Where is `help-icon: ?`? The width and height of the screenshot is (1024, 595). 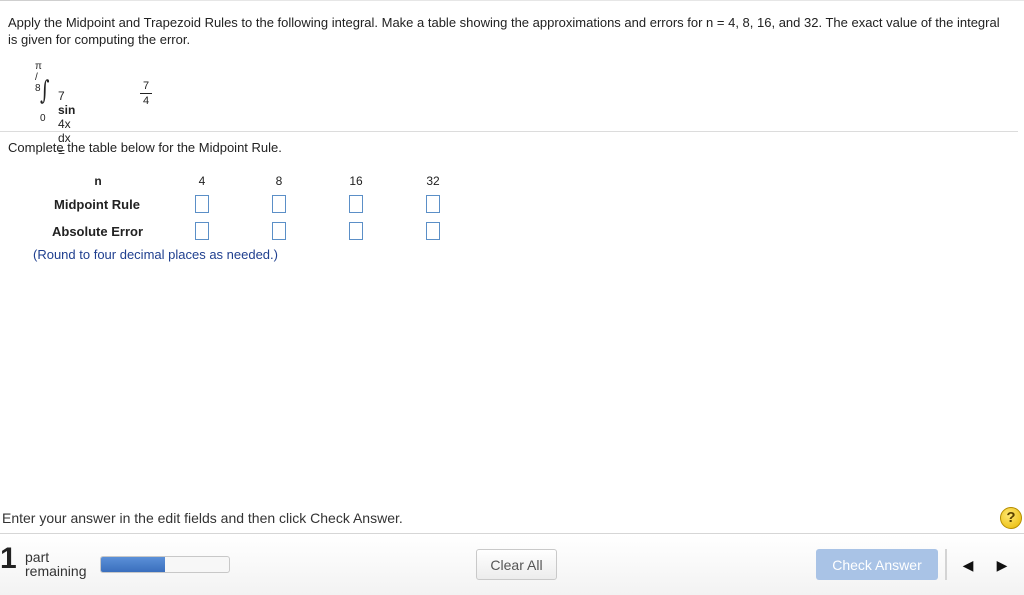
help-icon: ? is located at coordinates (1011, 518).